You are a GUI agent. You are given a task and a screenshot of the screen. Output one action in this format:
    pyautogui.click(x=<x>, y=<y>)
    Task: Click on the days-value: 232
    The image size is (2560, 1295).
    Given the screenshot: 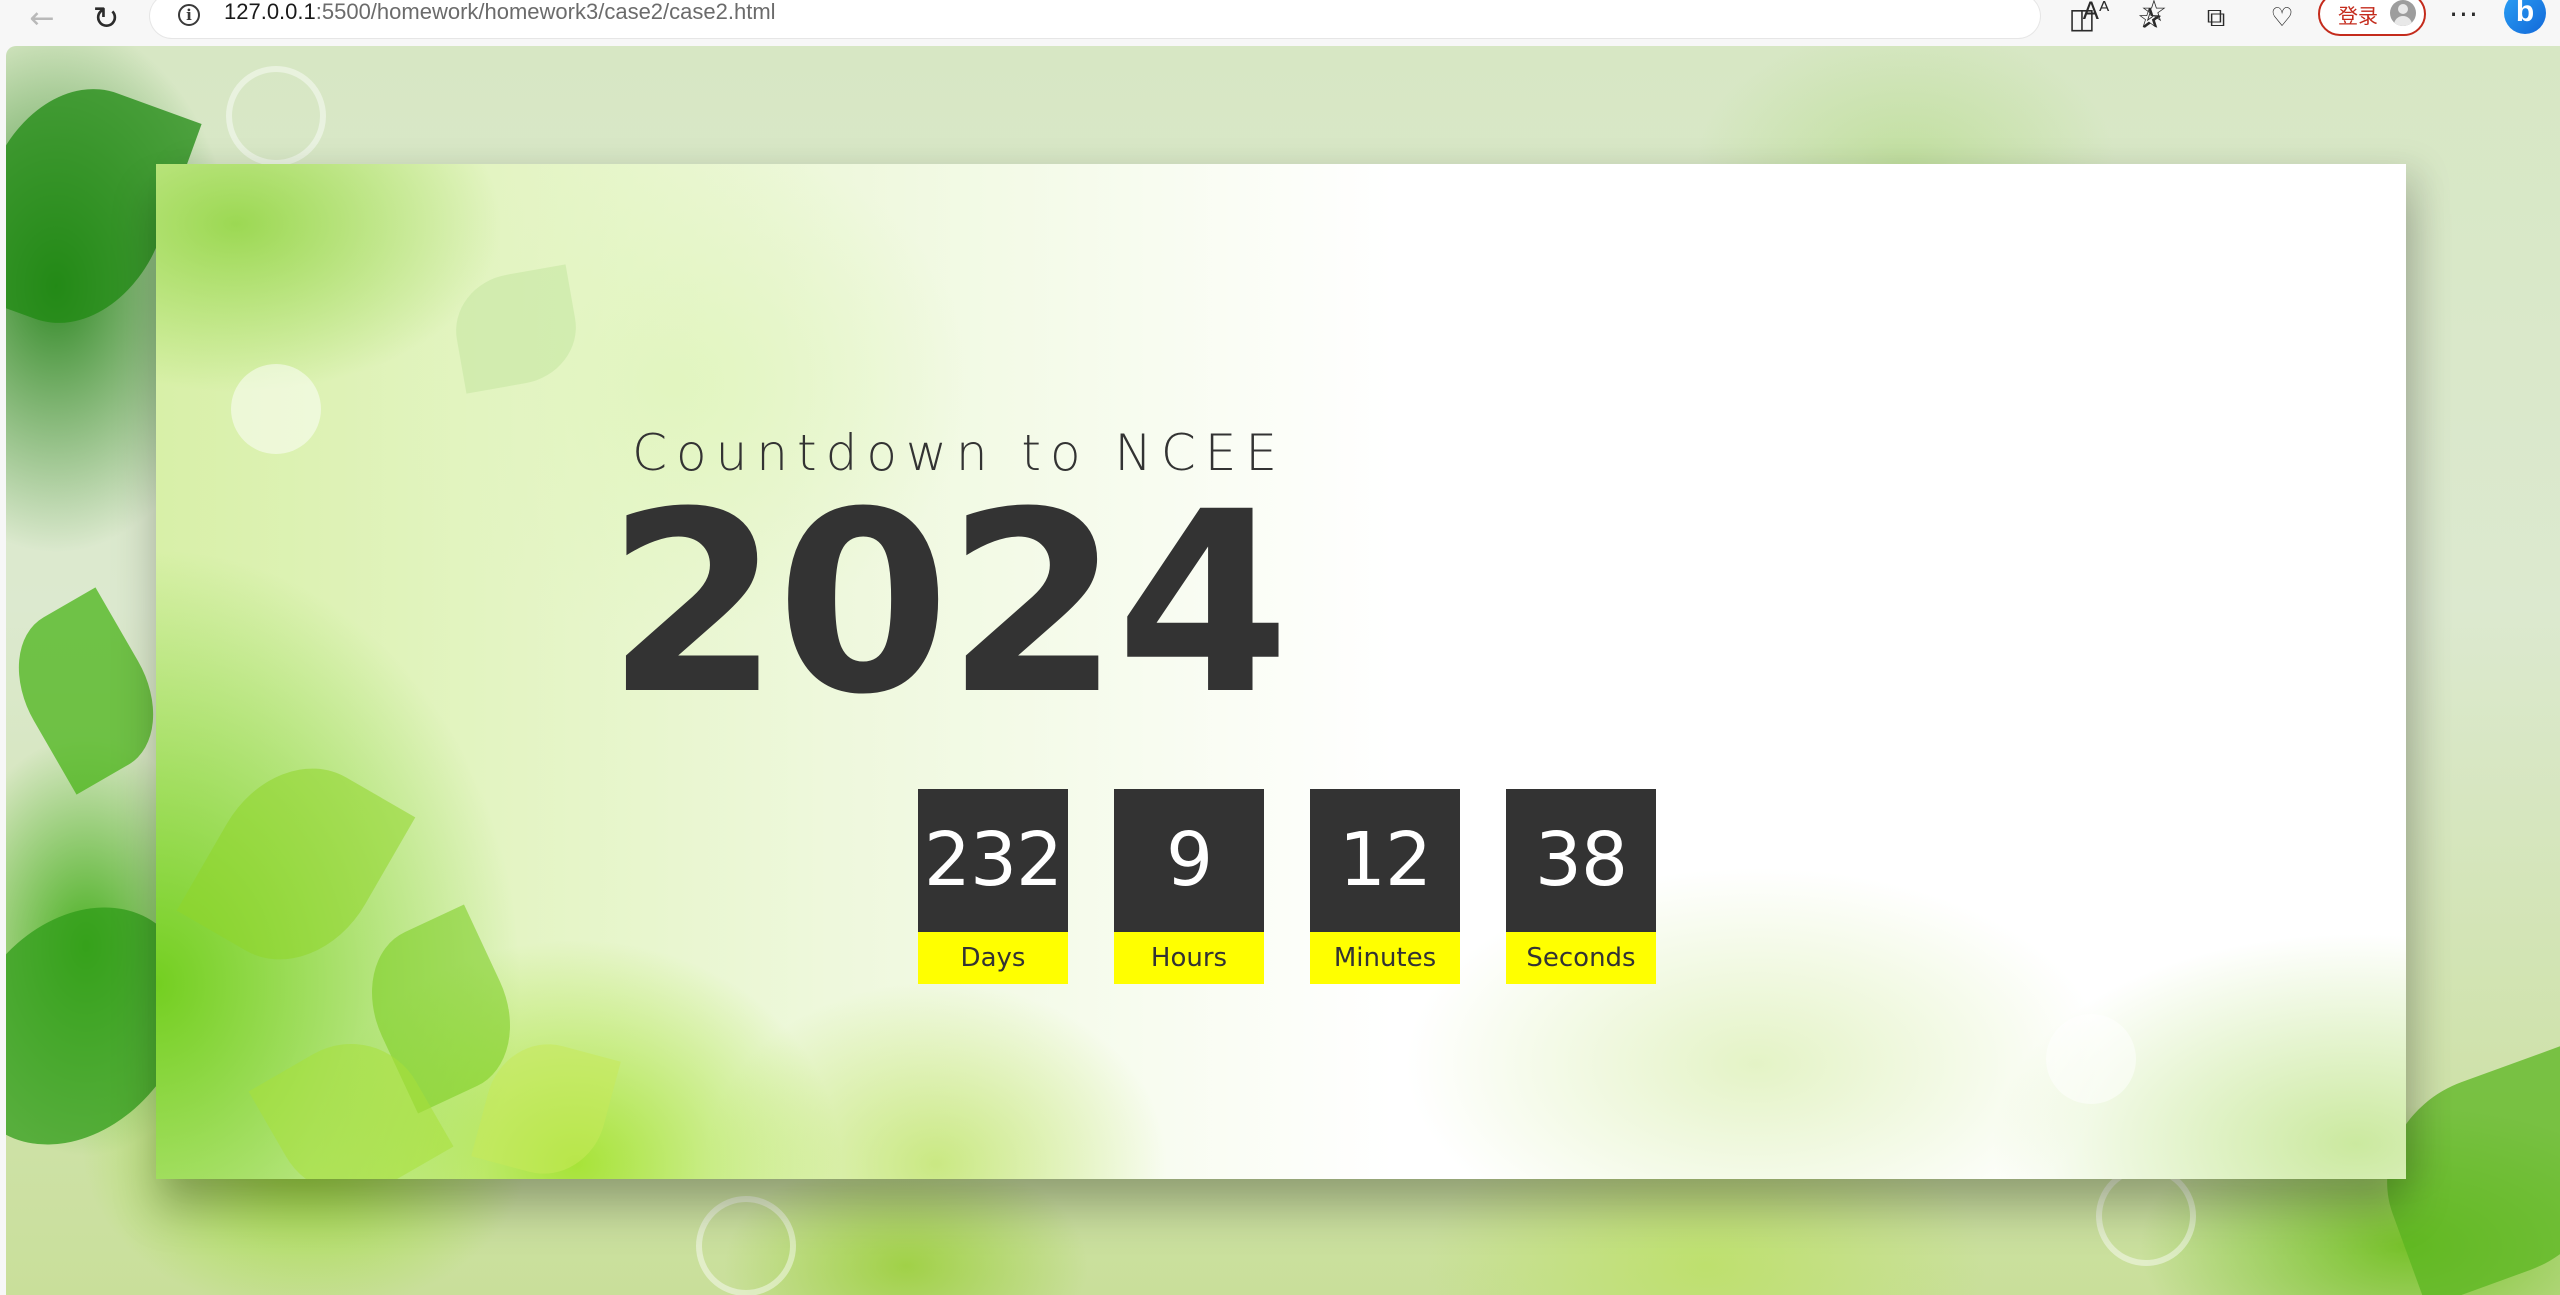 What is the action you would take?
    pyautogui.click(x=993, y=860)
    